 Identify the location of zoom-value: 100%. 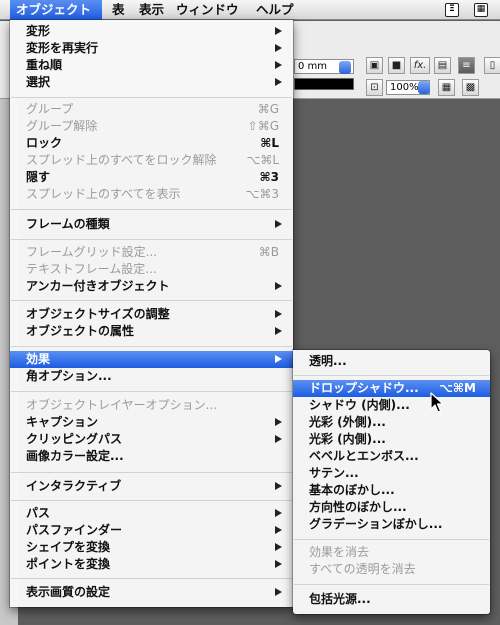
(404, 87).